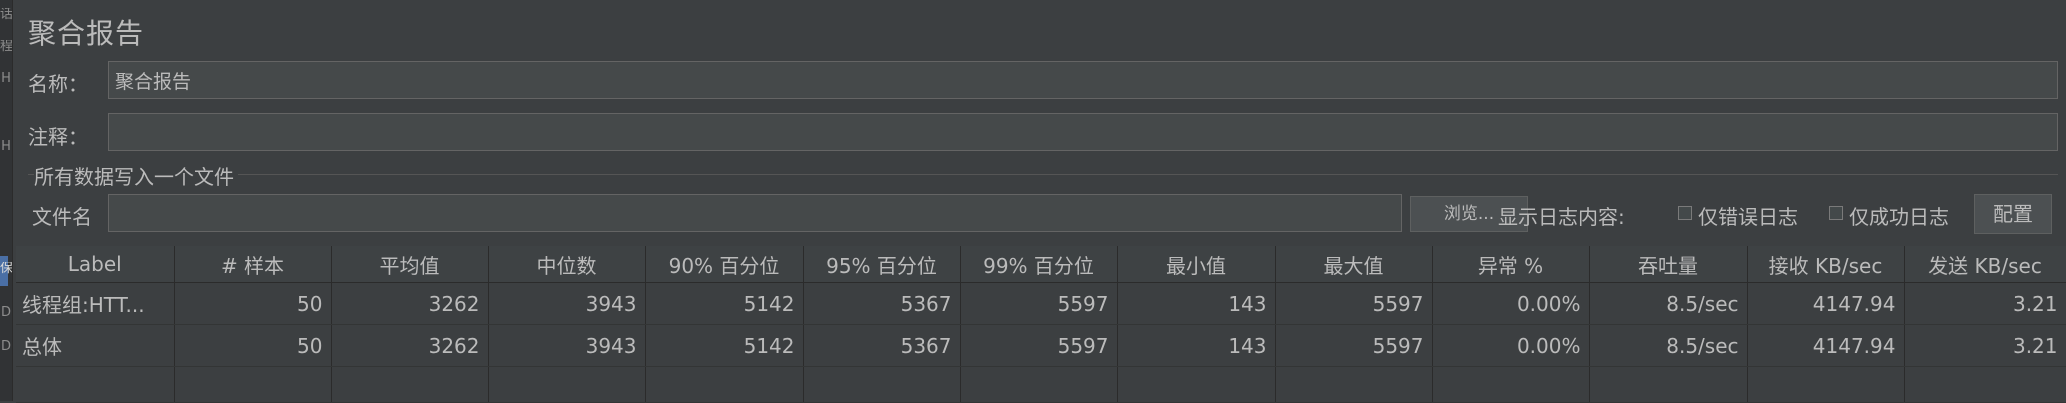 This screenshot has width=2066, height=403. I want to click on tree-node-fragment: 程, so click(6, 47).